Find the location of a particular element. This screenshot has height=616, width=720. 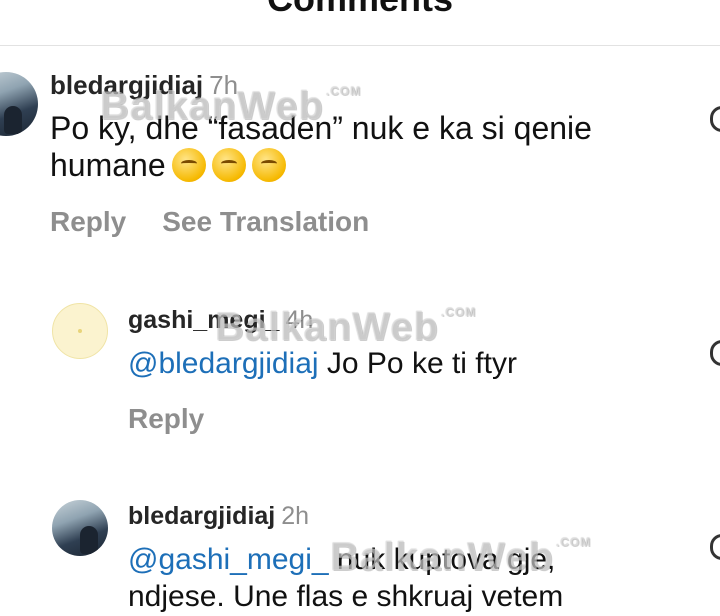

comment-text-line1: nuk kuptova gje, is located at coordinates (442, 559).